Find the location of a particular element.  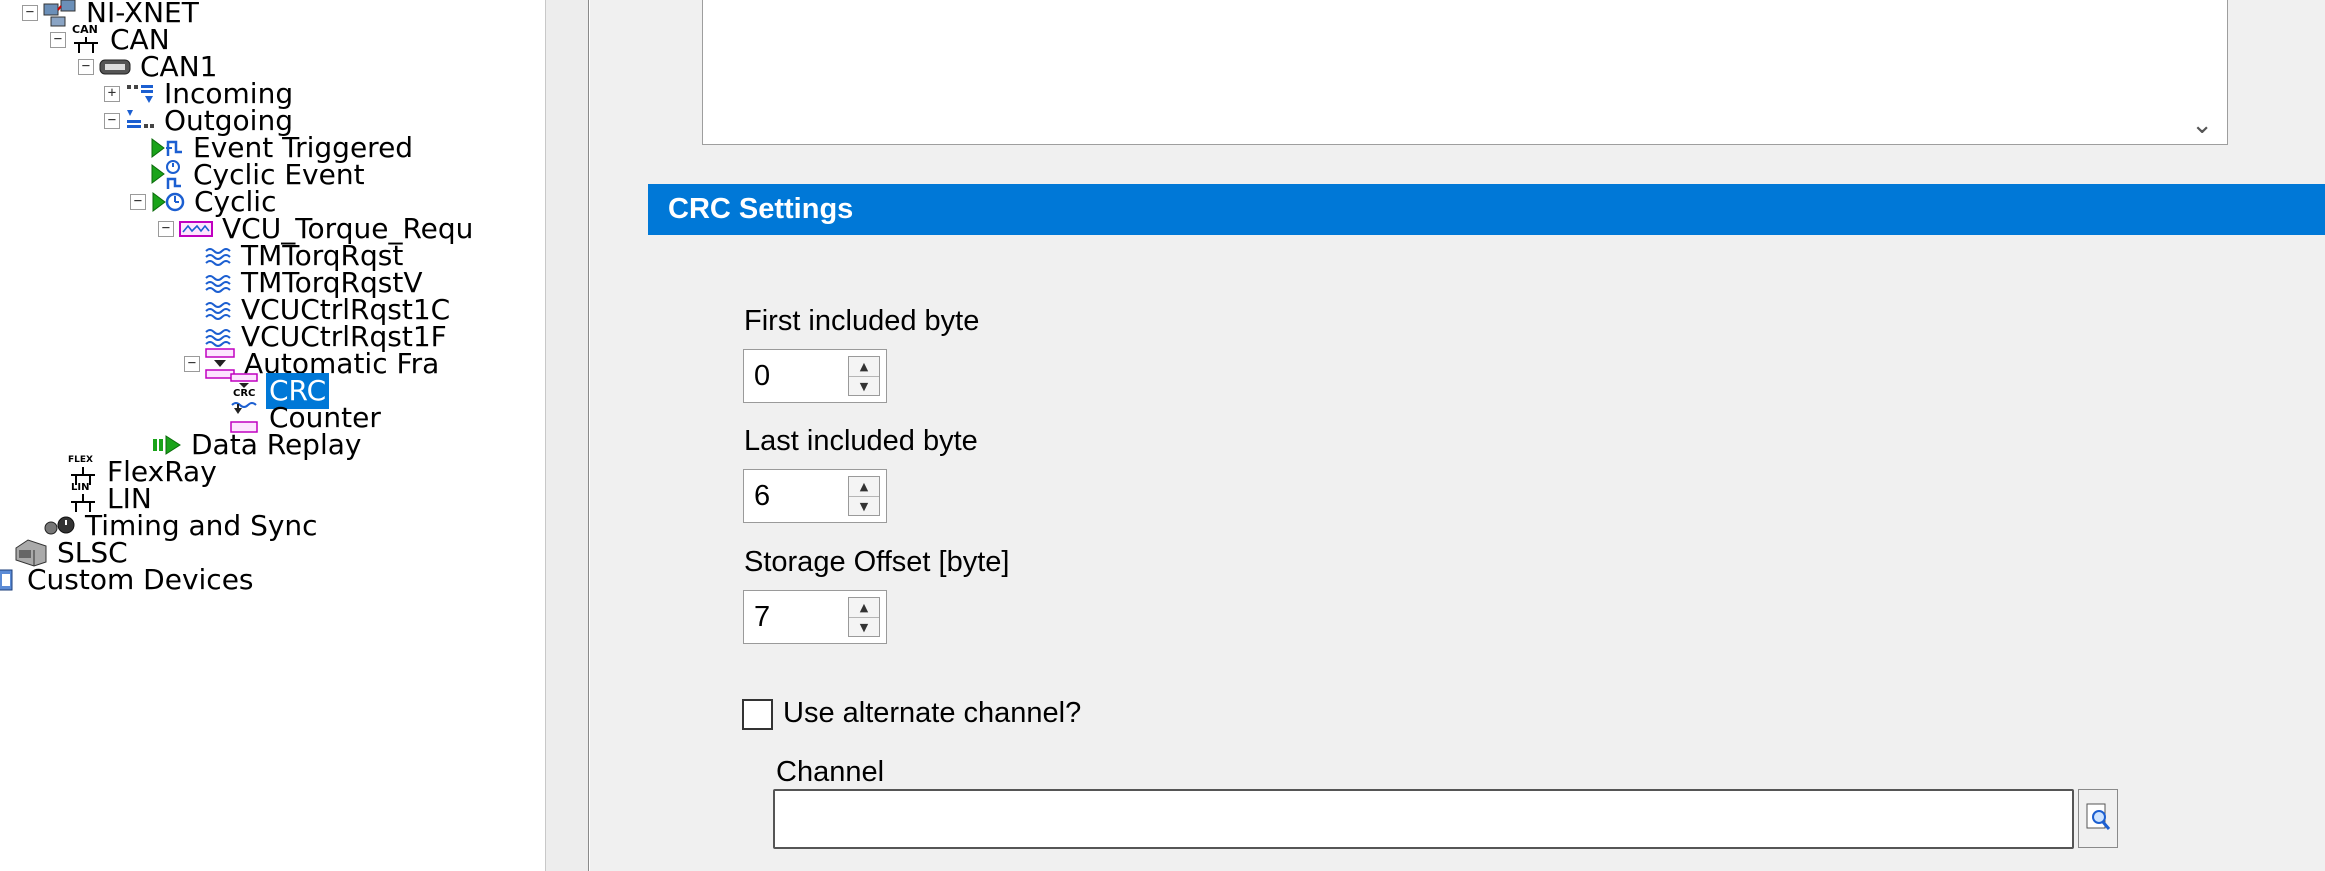

chevron-down-icon: ⌄ is located at coordinates (2202, 125).